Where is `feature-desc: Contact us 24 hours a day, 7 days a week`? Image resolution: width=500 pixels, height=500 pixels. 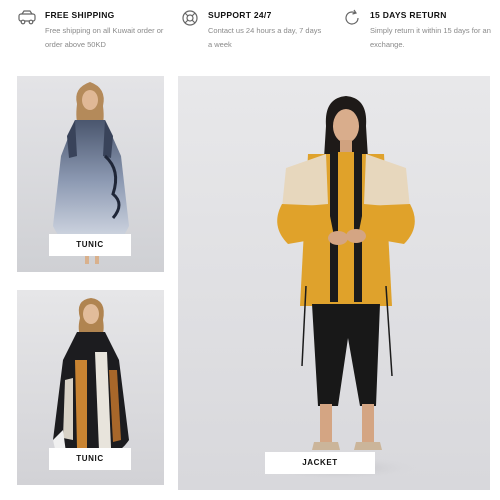 feature-desc: Contact us 24 hours a day, 7 days a week is located at coordinates (265, 37).